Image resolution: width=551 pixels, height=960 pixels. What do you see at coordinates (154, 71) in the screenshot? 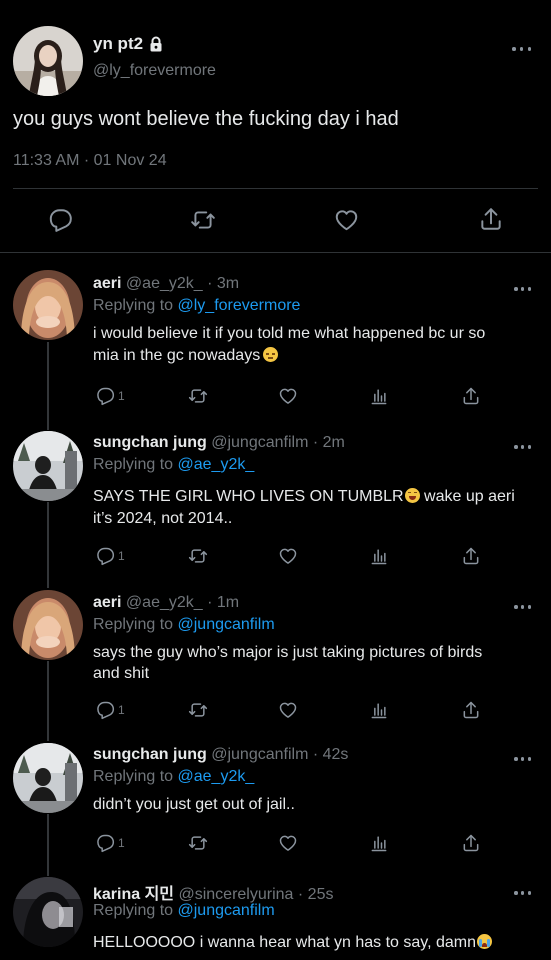
I see `handle: @ly_forevermore` at bounding box center [154, 71].